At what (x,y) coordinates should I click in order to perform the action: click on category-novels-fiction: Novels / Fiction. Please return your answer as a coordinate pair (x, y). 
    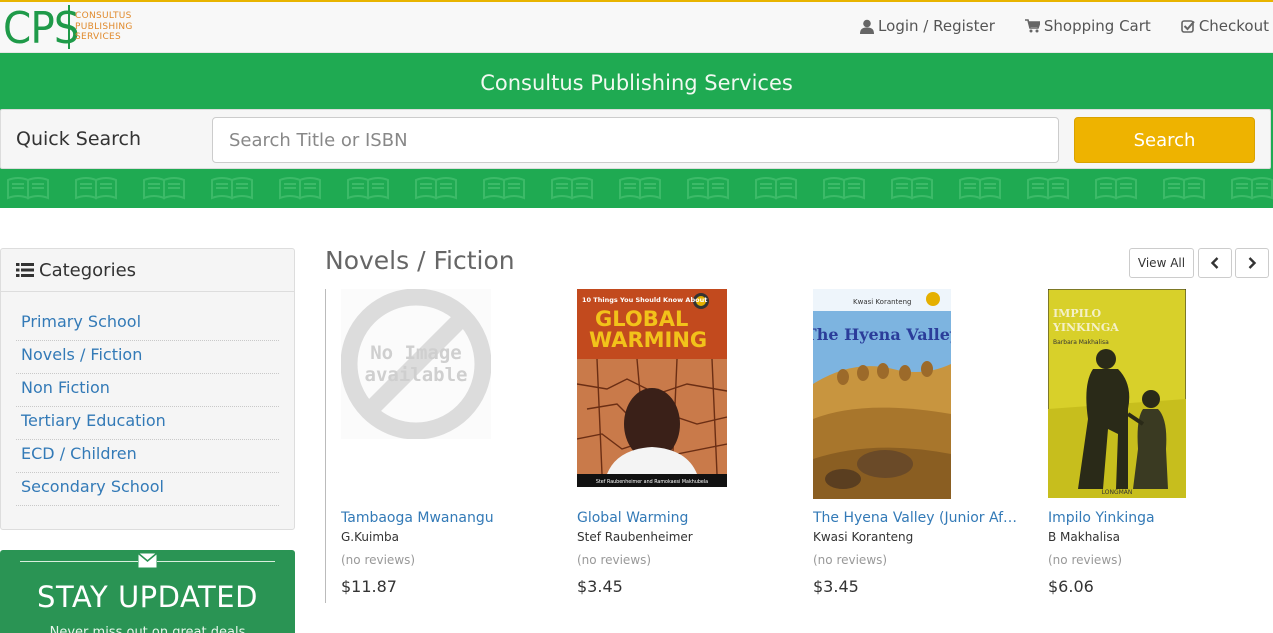
    Looking at the image, I should click on (147, 357).